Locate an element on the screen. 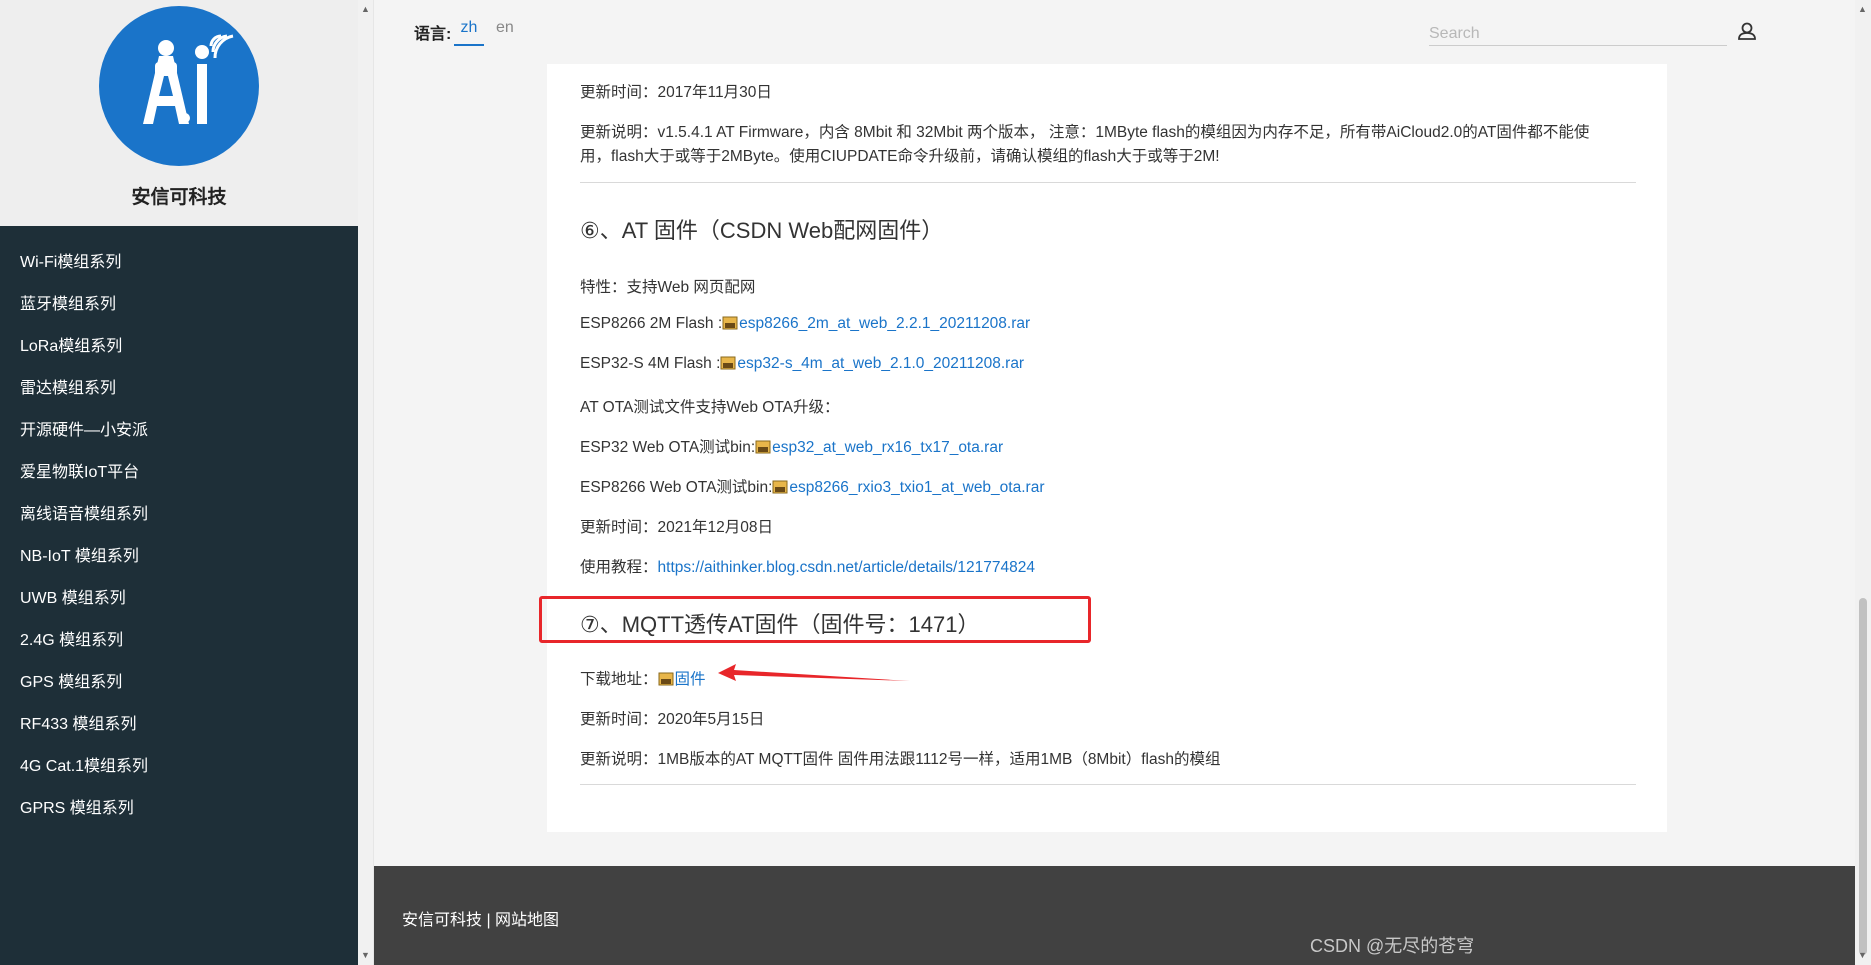  sidebar-scrollbar: ▲ ▼ is located at coordinates (366, 482).